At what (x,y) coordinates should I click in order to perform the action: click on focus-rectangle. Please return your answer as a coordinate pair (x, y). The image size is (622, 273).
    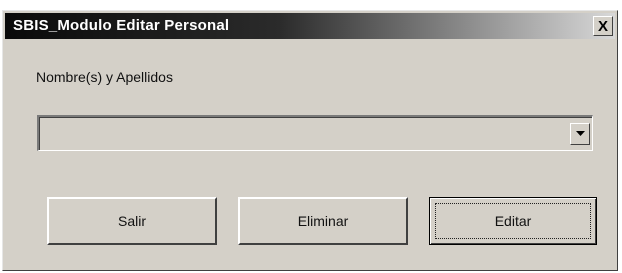
    Looking at the image, I should click on (513, 221).